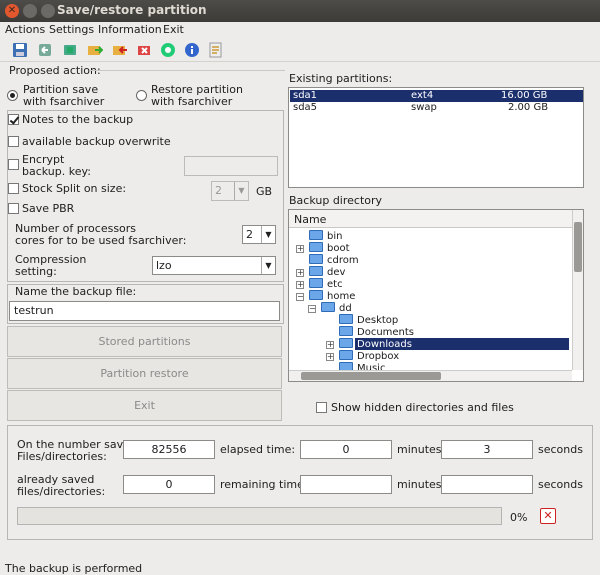 This screenshot has width=600, height=575. Describe the element at coordinates (436, 108) in the screenshot. I see `partition-row: sda5 swap 2.00 GB` at that location.